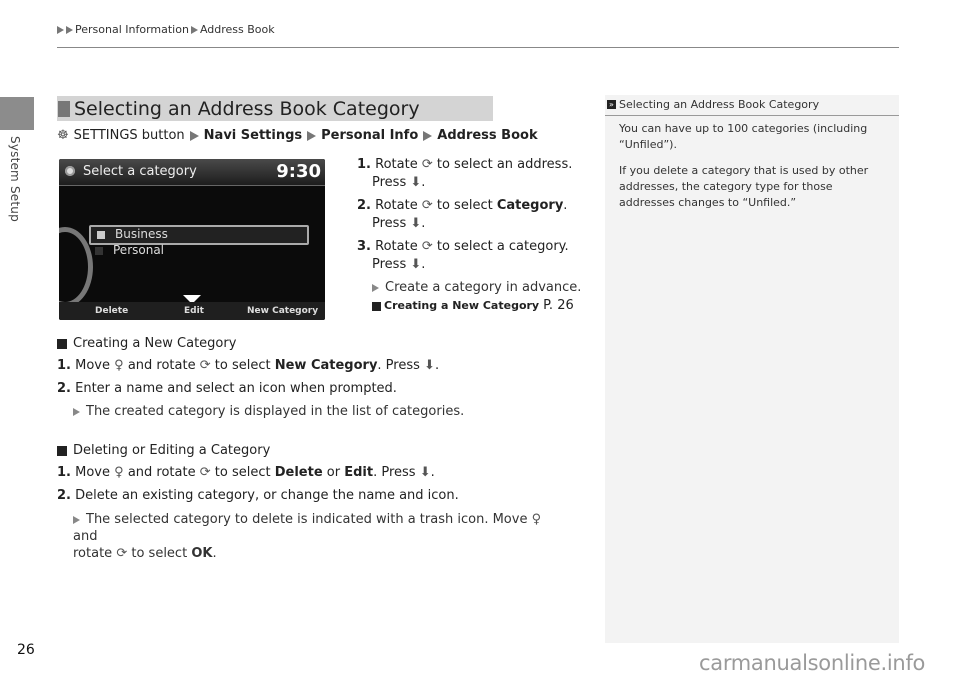 The height and width of the screenshot is (678, 960). Describe the element at coordinates (812, 663) in the screenshot. I see `watermark: carmanualsonline.info` at that location.